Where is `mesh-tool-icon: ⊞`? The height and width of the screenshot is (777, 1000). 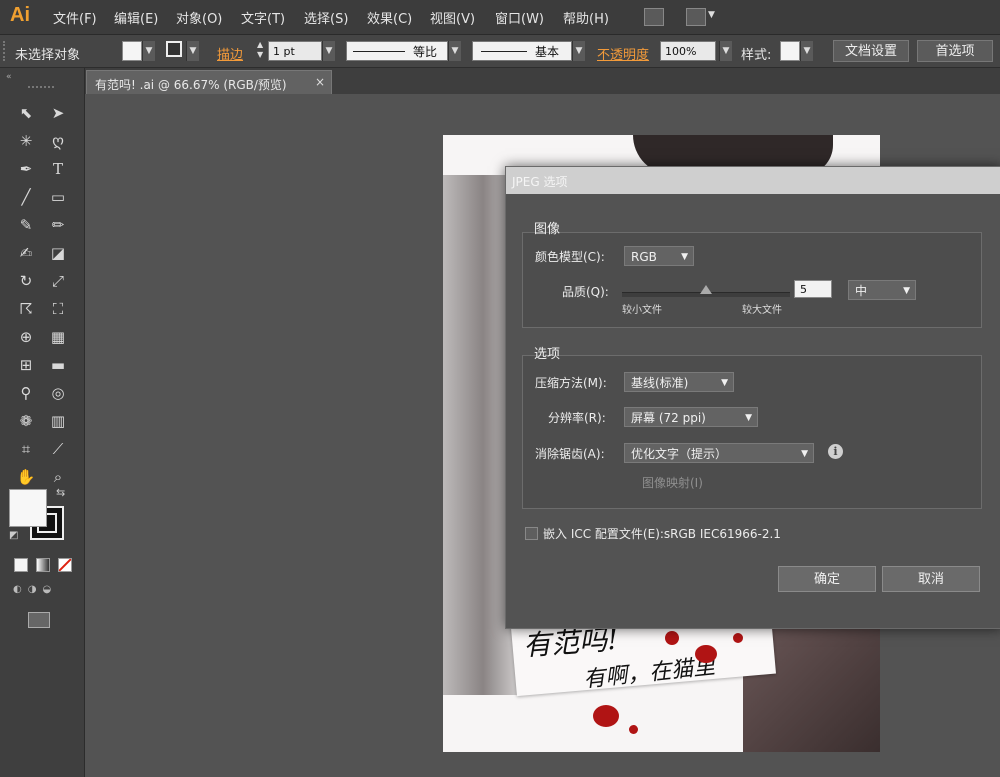 mesh-tool-icon: ⊞ is located at coordinates (26, 365).